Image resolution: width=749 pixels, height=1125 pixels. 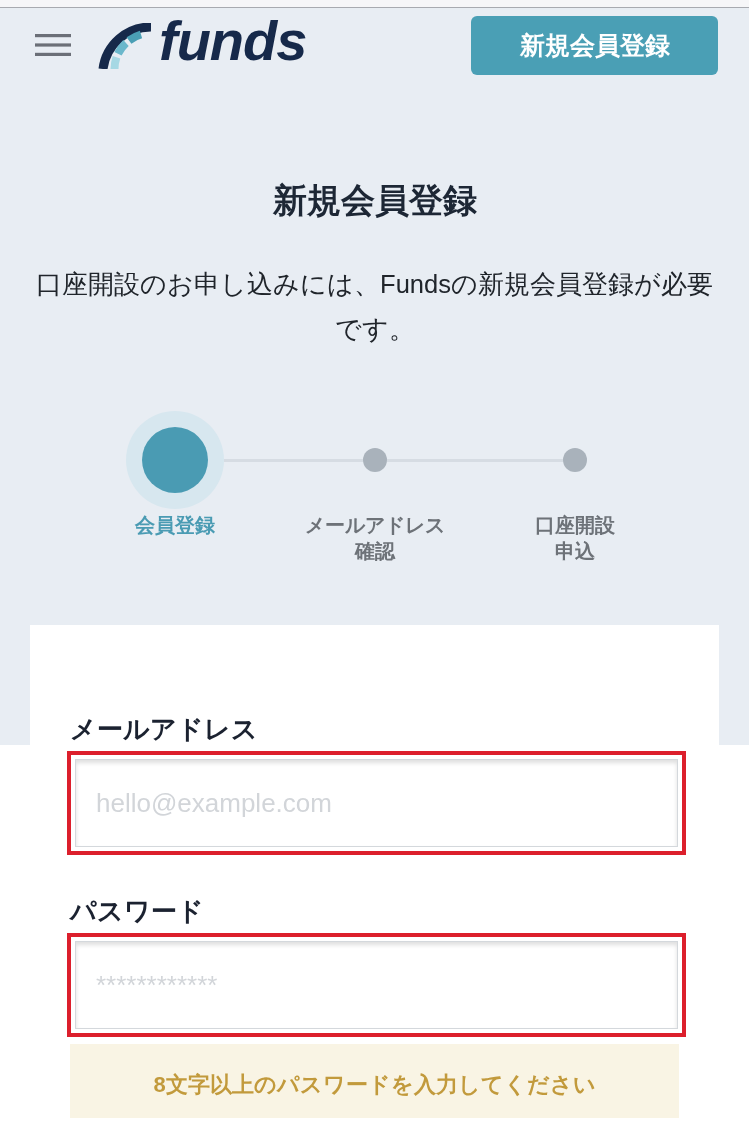 I want to click on field-label: パスワード, so click(x=137, y=911).